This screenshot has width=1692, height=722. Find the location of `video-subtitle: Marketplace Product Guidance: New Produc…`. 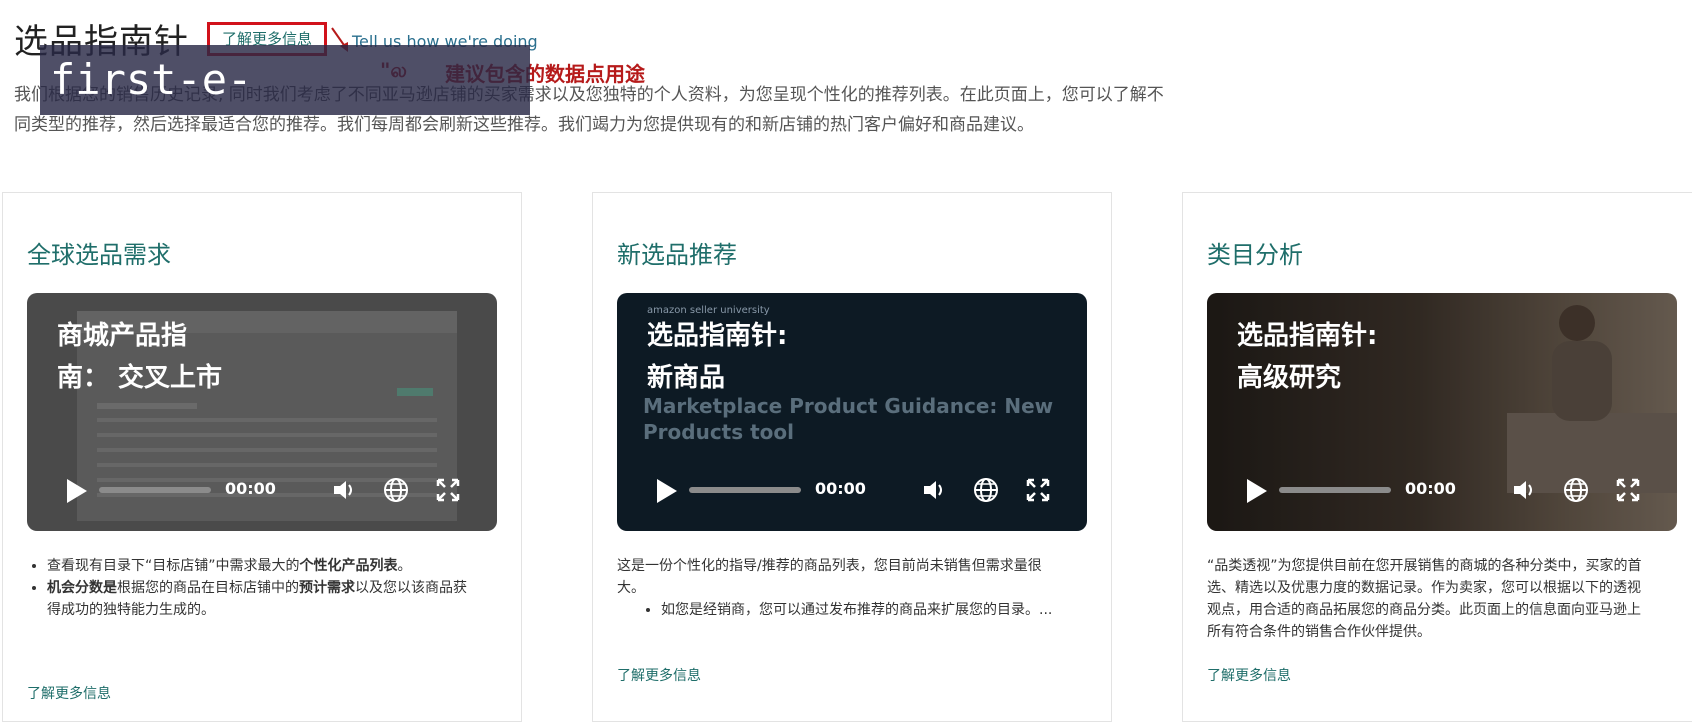

video-subtitle: Marketplace Product Guidance: New Produc… is located at coordinates (848, 419).